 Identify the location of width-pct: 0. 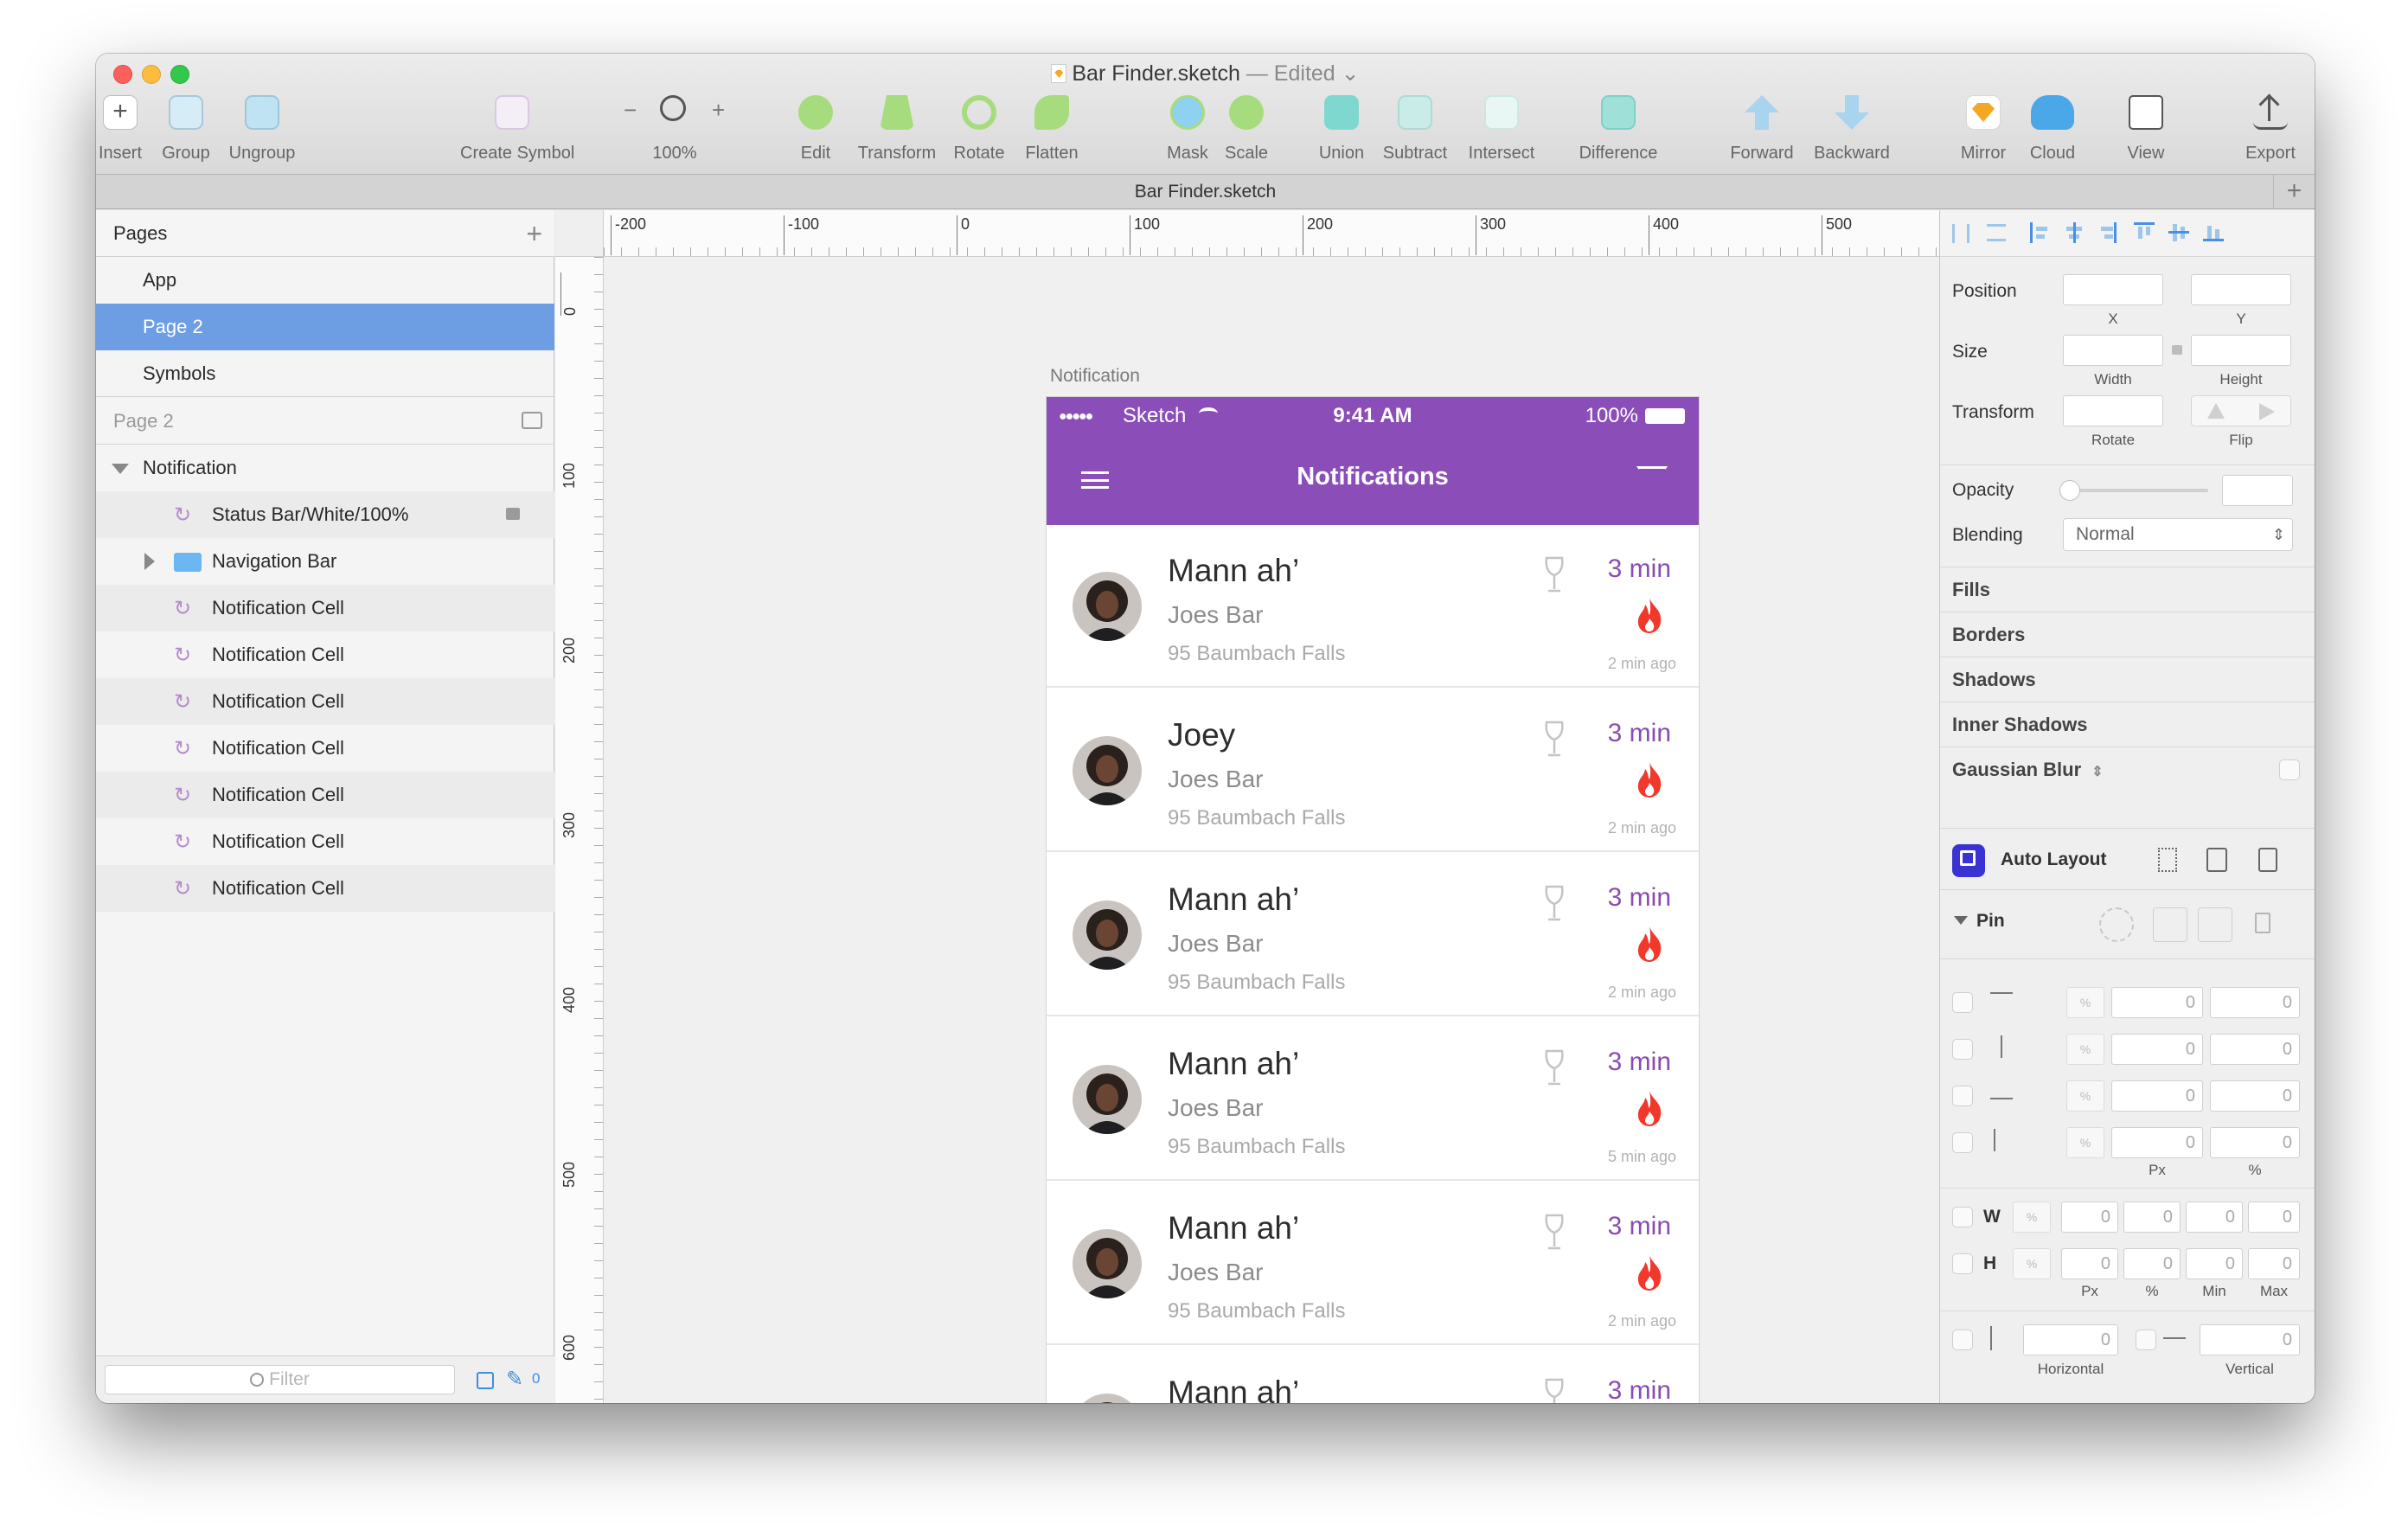
(2152, 1217).